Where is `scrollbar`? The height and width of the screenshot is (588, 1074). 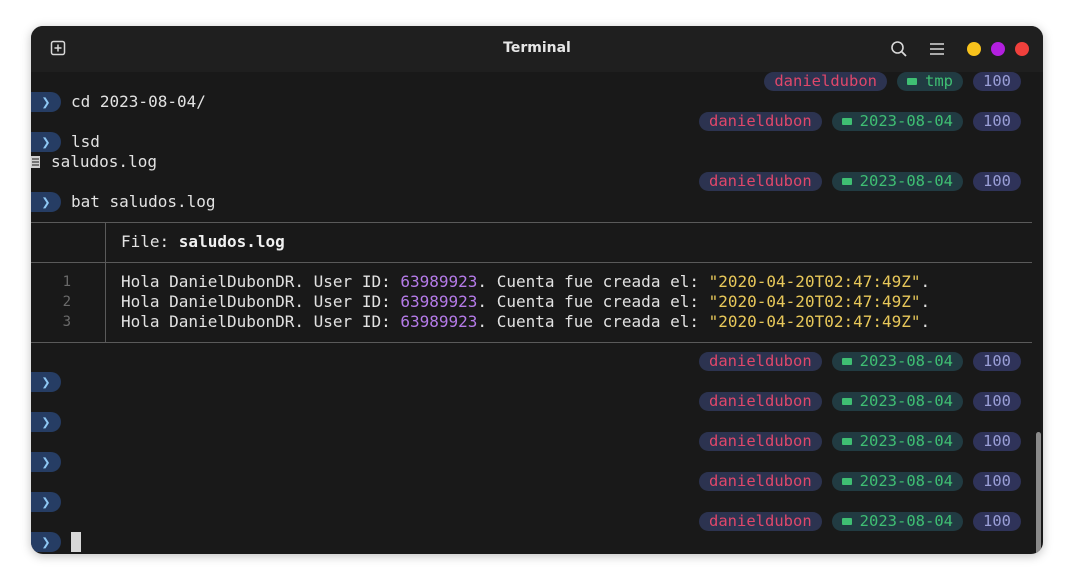 scrollbar is located at coordinates (1038, 493).